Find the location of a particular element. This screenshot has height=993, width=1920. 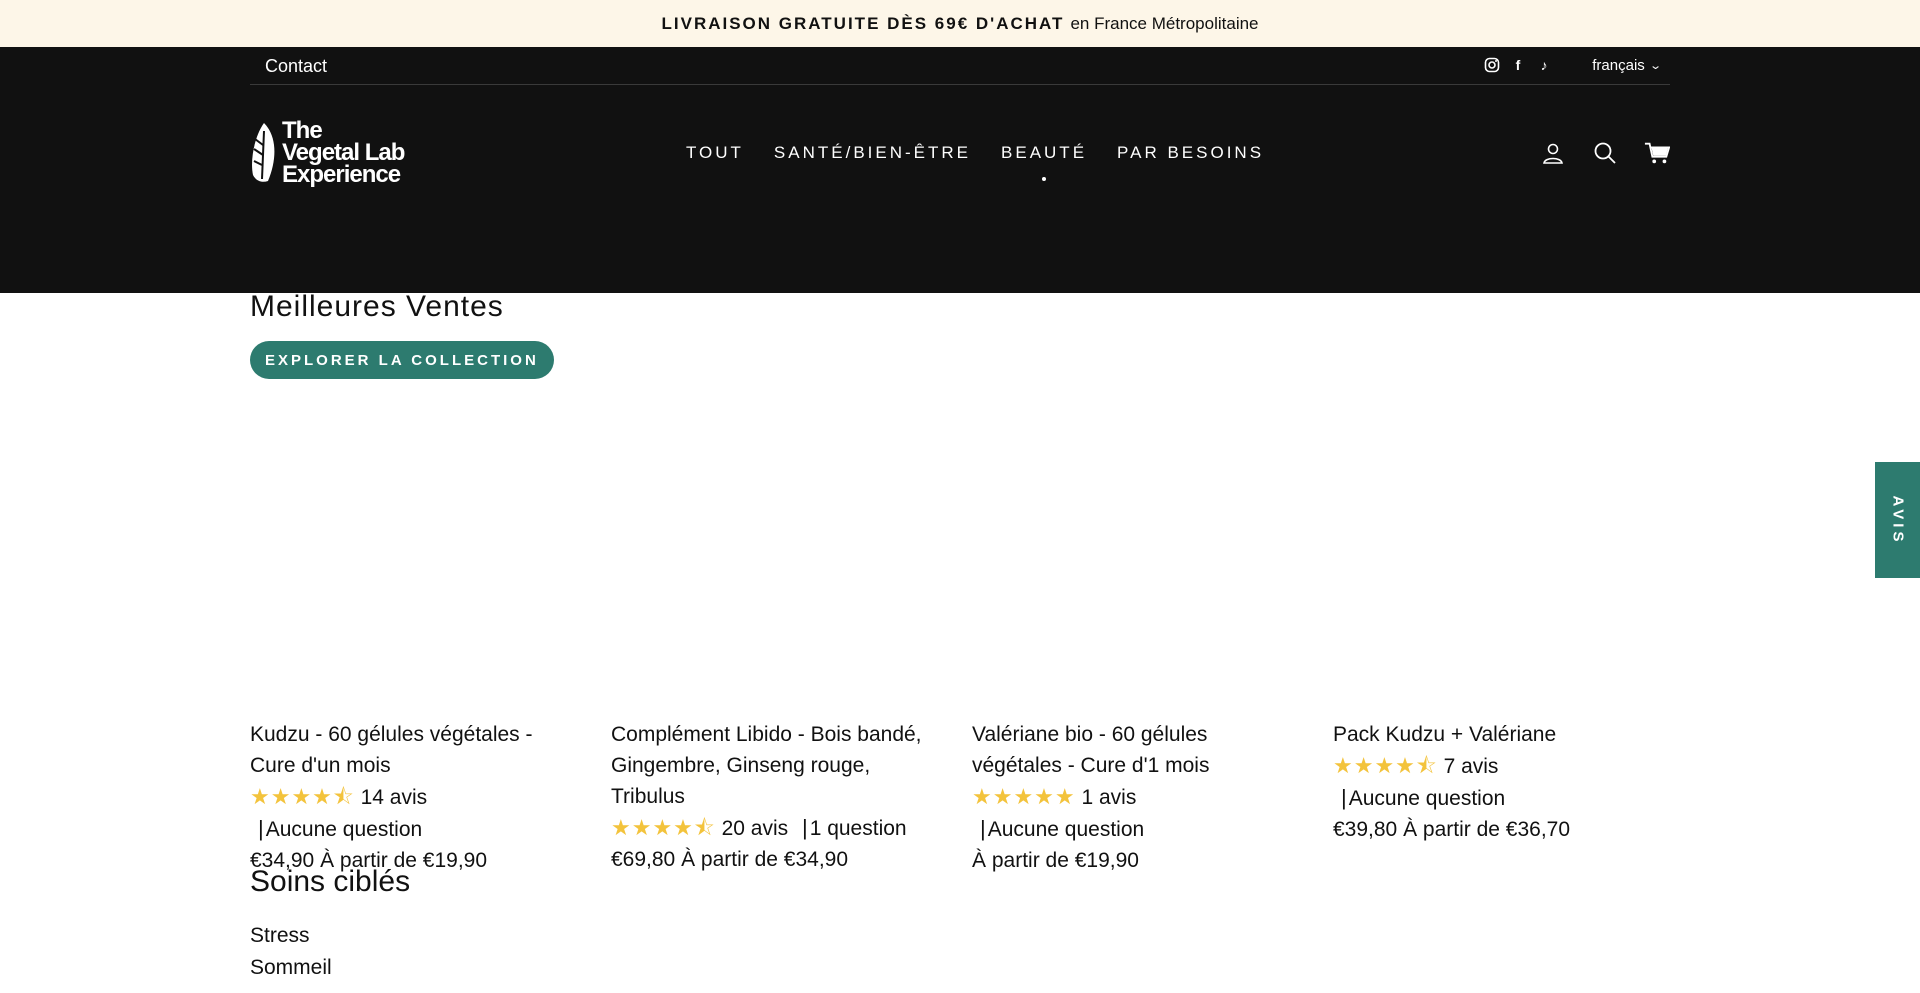

contact-link: Contact is located at coordinates (296, 66).